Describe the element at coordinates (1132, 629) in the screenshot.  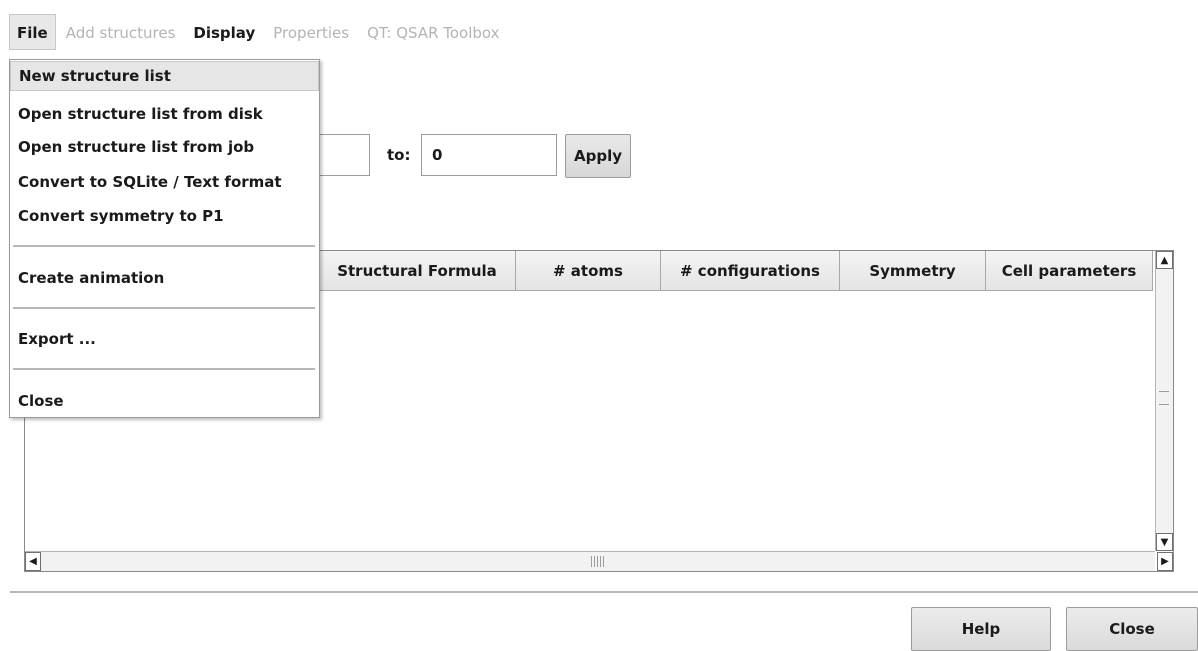
I see `close-button: Close` at that location.